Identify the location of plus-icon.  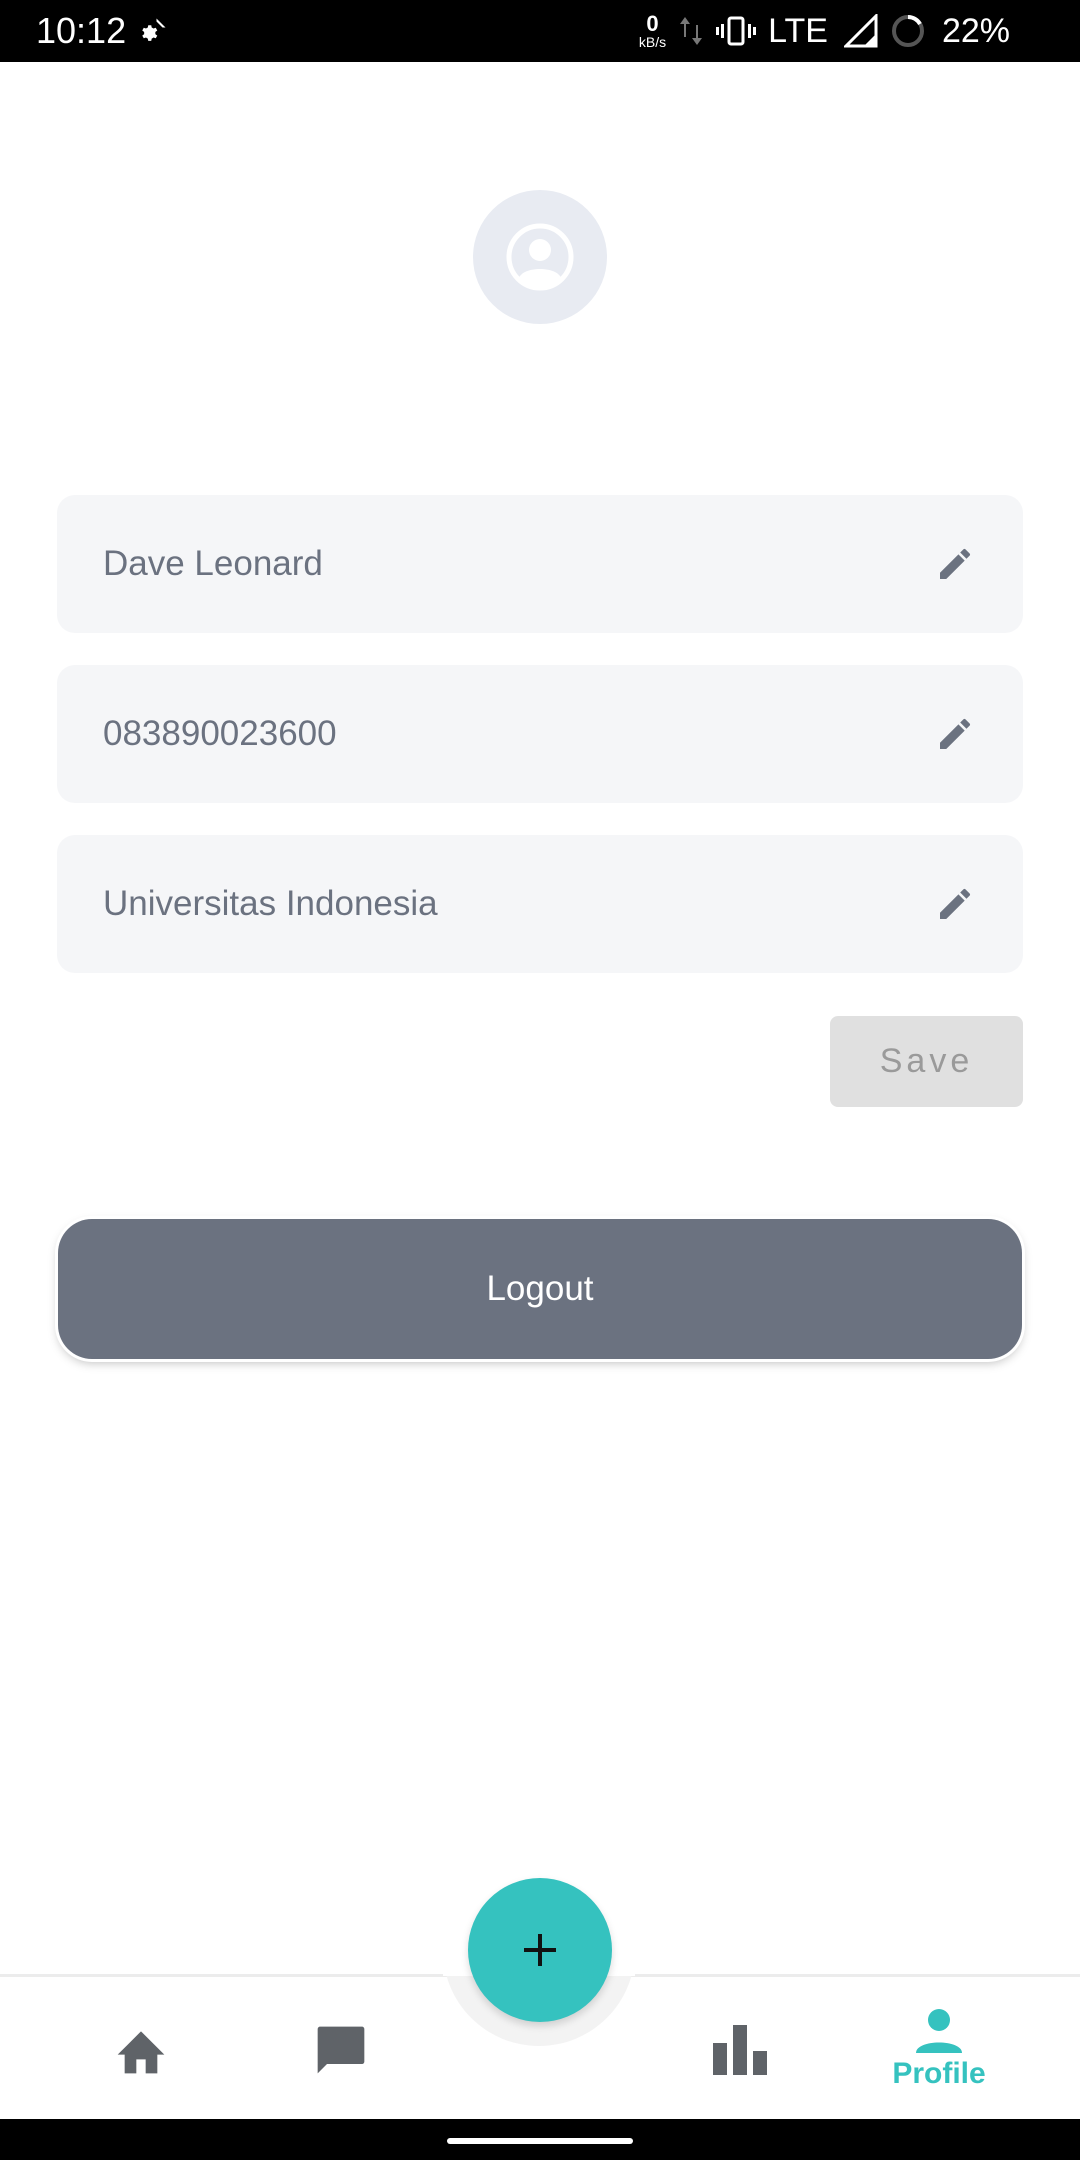
(540, 1950).